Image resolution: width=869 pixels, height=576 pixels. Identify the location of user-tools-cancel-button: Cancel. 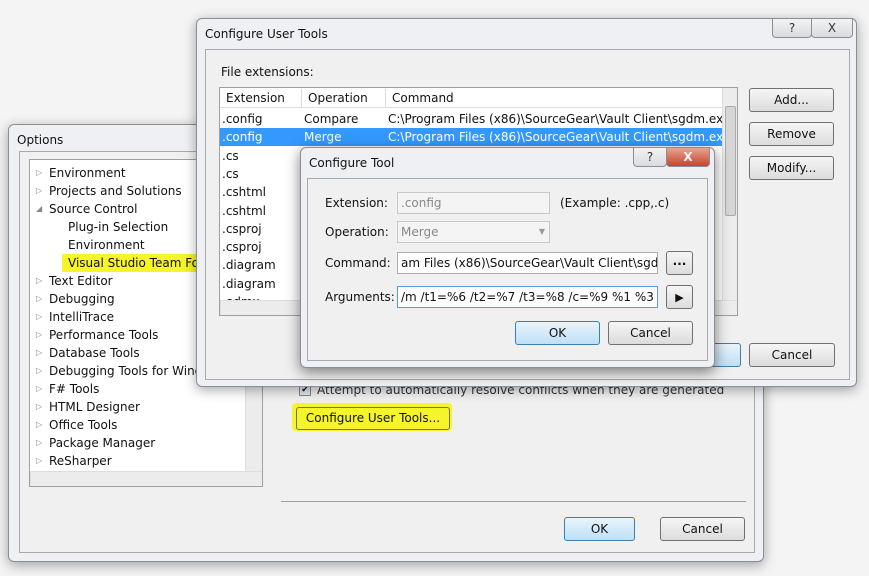
(792, 355).